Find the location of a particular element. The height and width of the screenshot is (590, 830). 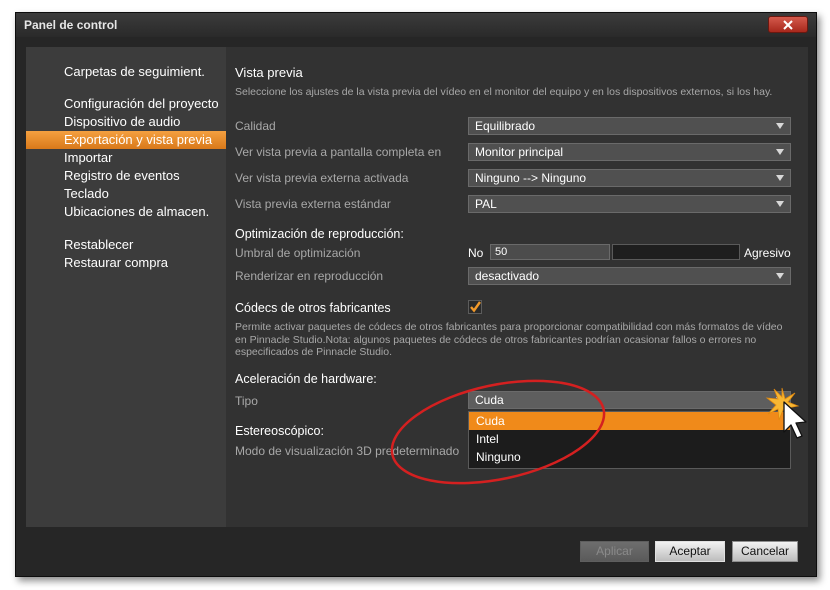

hardware-type-label: Tipo is located at coordinates (246, 401).